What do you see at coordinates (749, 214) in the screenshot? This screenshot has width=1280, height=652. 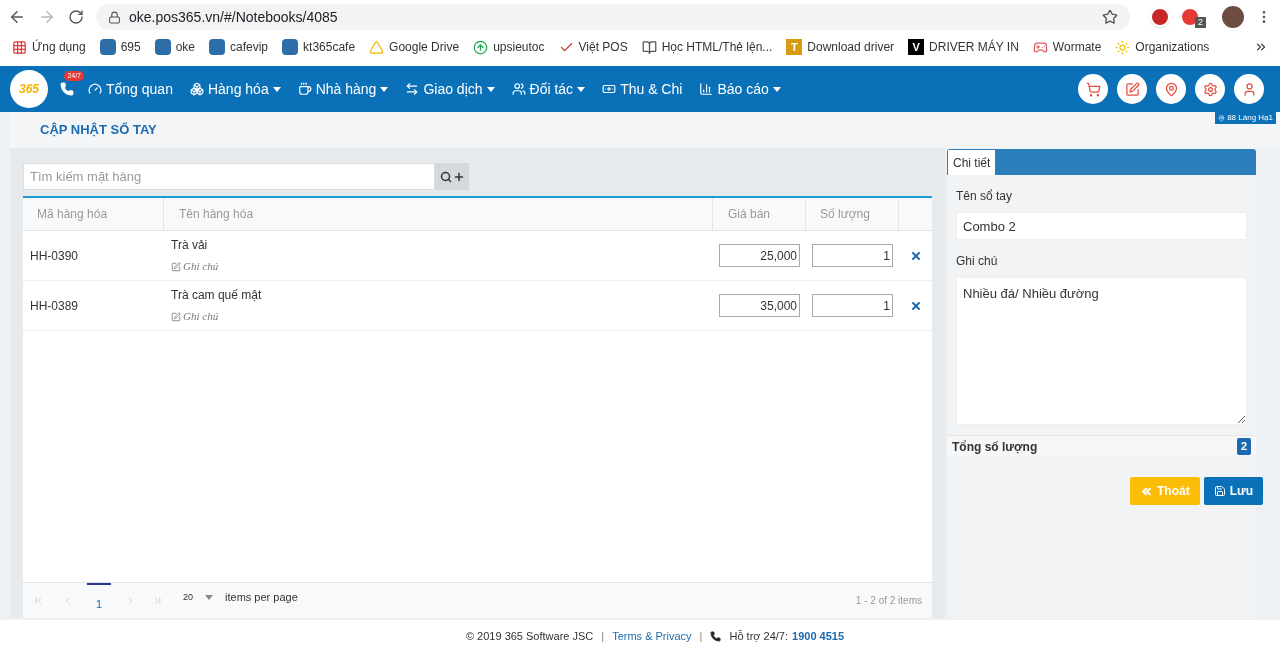 I see `column-header: Giá bán` at bounding box center [749, 214].